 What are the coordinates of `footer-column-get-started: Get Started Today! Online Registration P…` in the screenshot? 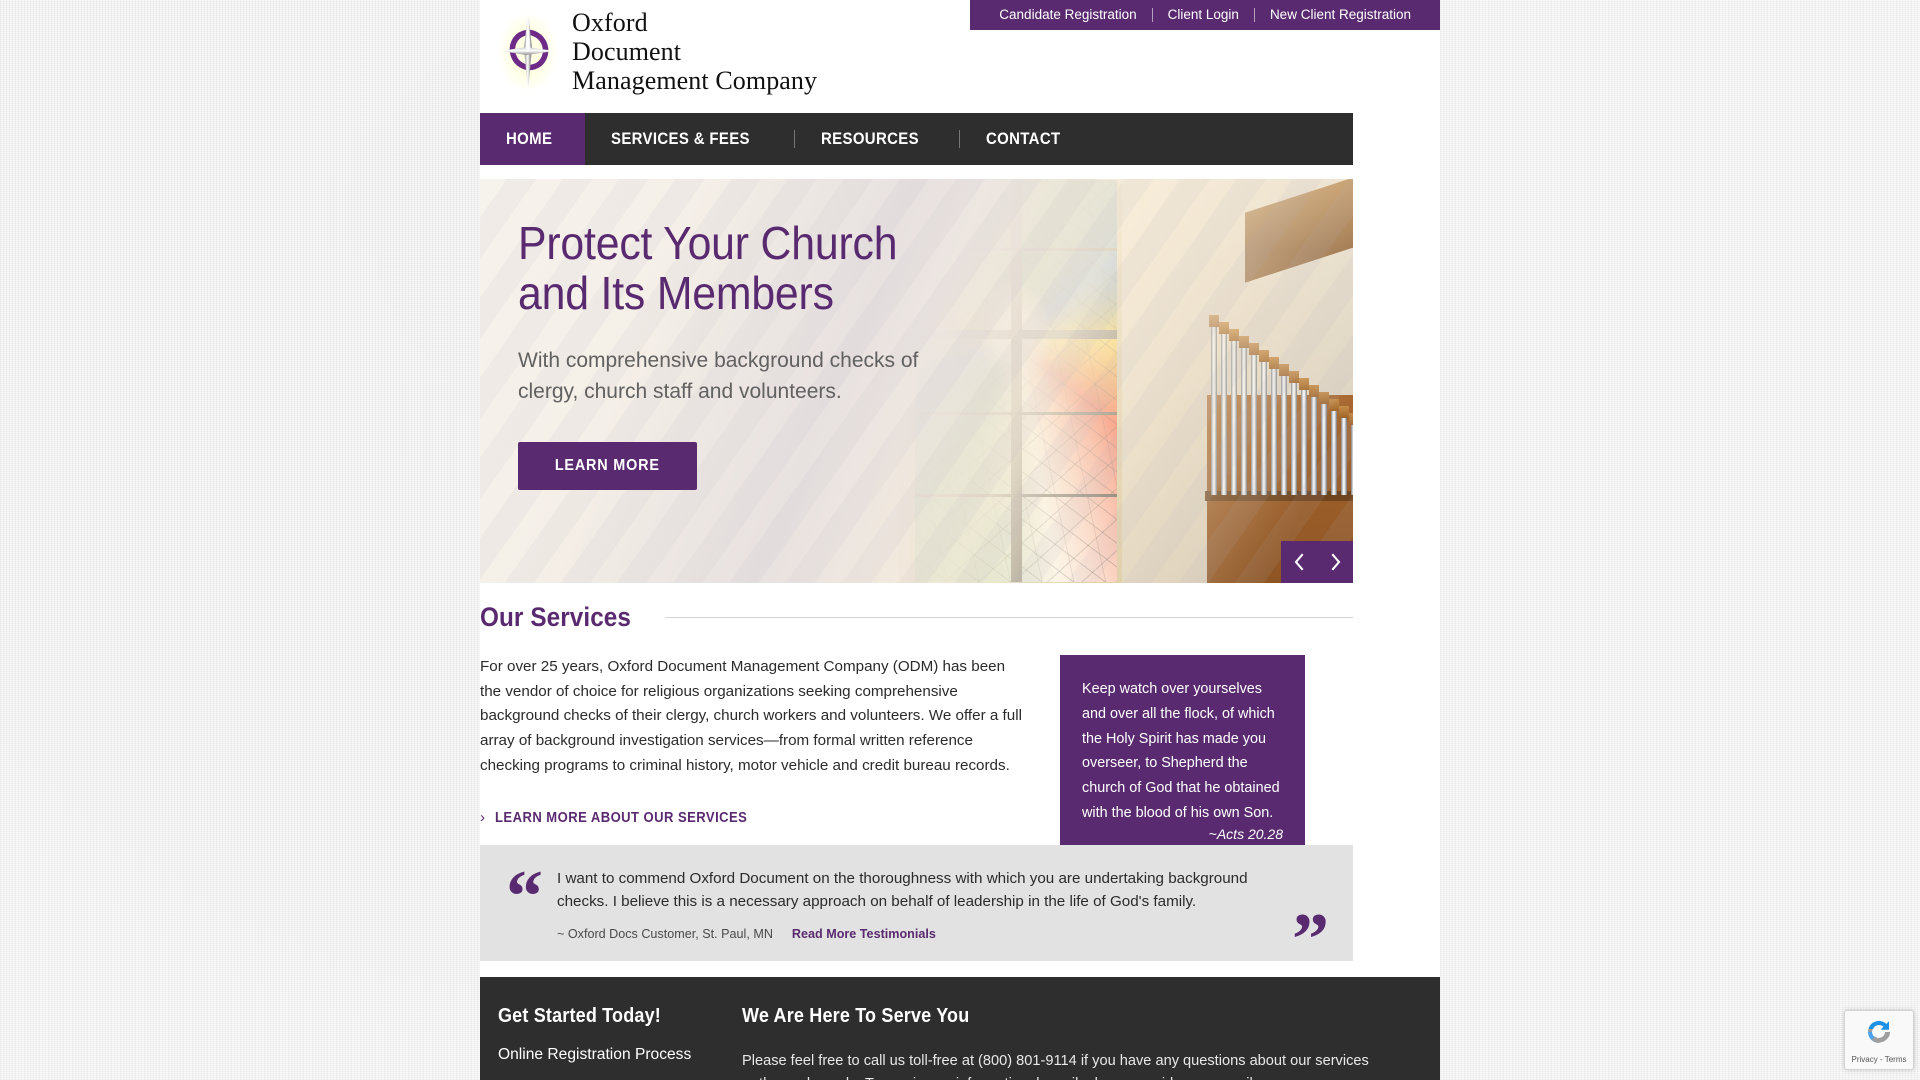 It's located at (611, 1042).